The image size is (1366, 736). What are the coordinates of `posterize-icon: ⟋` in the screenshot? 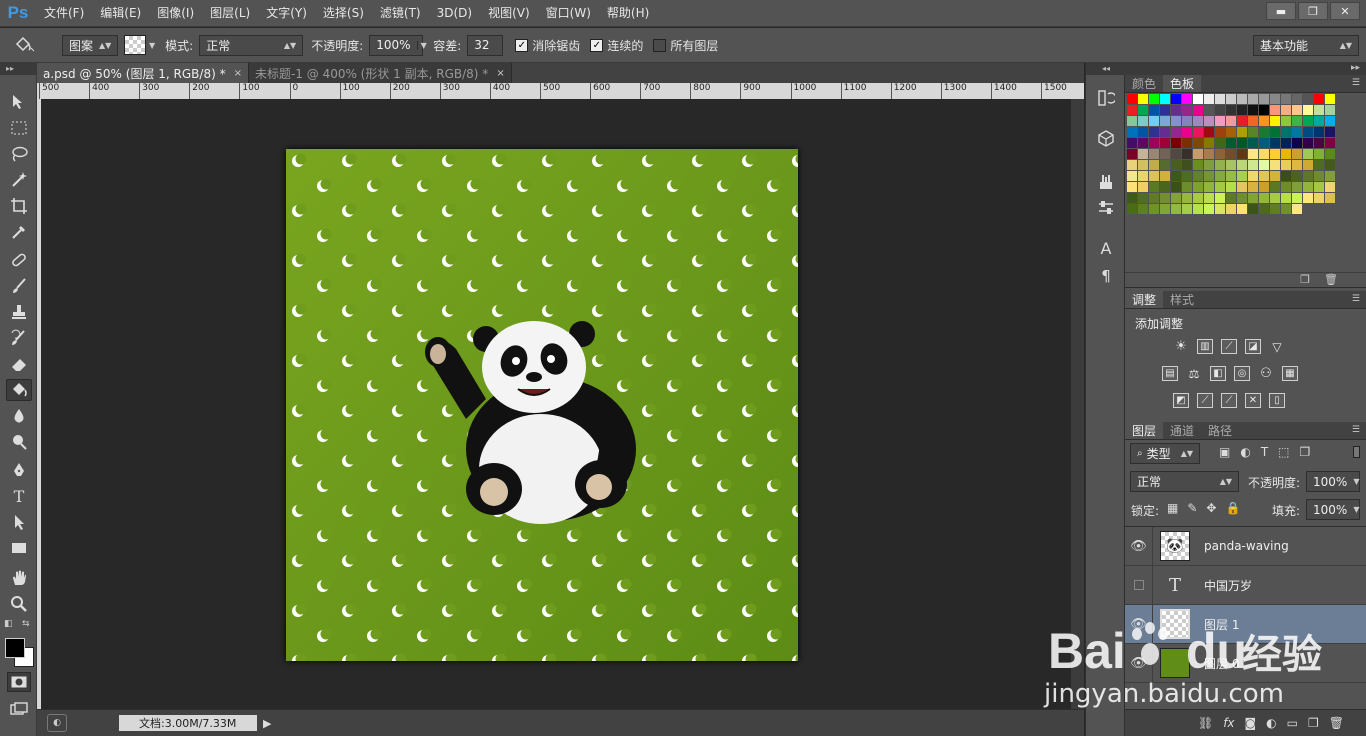 It's located at (1205, 400).